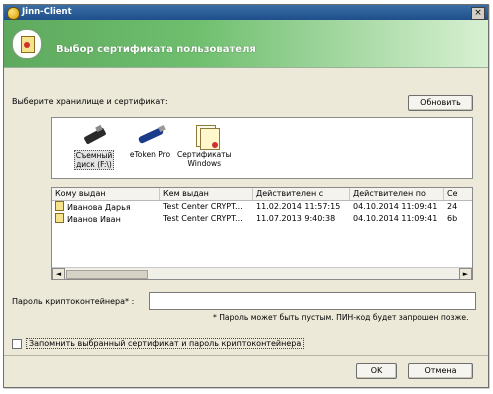 This screenshot has width=493, height=394. What do you see at coordinates (90, 101) in the screenshot?
I see `store-prompt: Выберите хранилище и сертификат:` at bounding box center [90, 101].